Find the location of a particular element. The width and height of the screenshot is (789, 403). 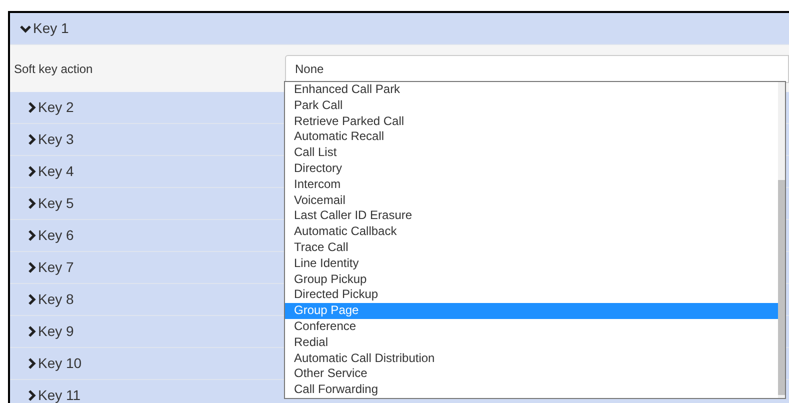

dropdown-option: Redial is located at coordinates (531, 342).